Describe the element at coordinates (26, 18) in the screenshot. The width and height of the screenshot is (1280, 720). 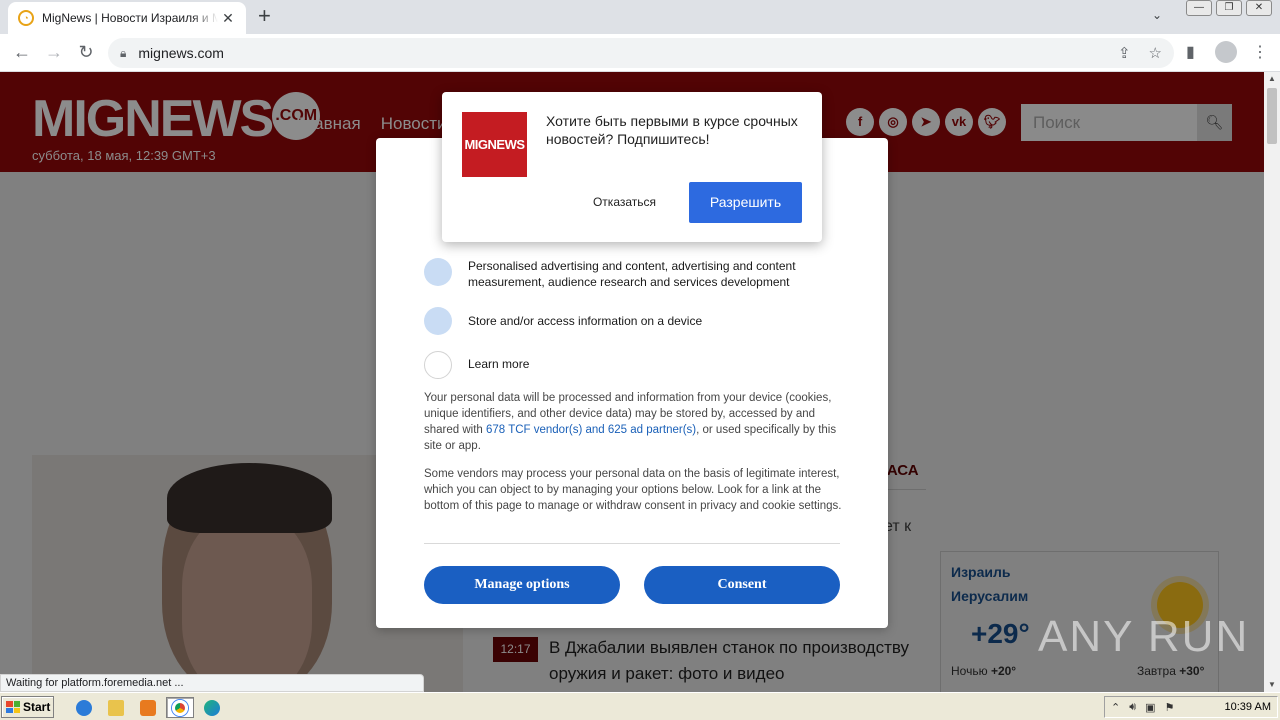
I see `site-favicon-icon: ◔` at that location.